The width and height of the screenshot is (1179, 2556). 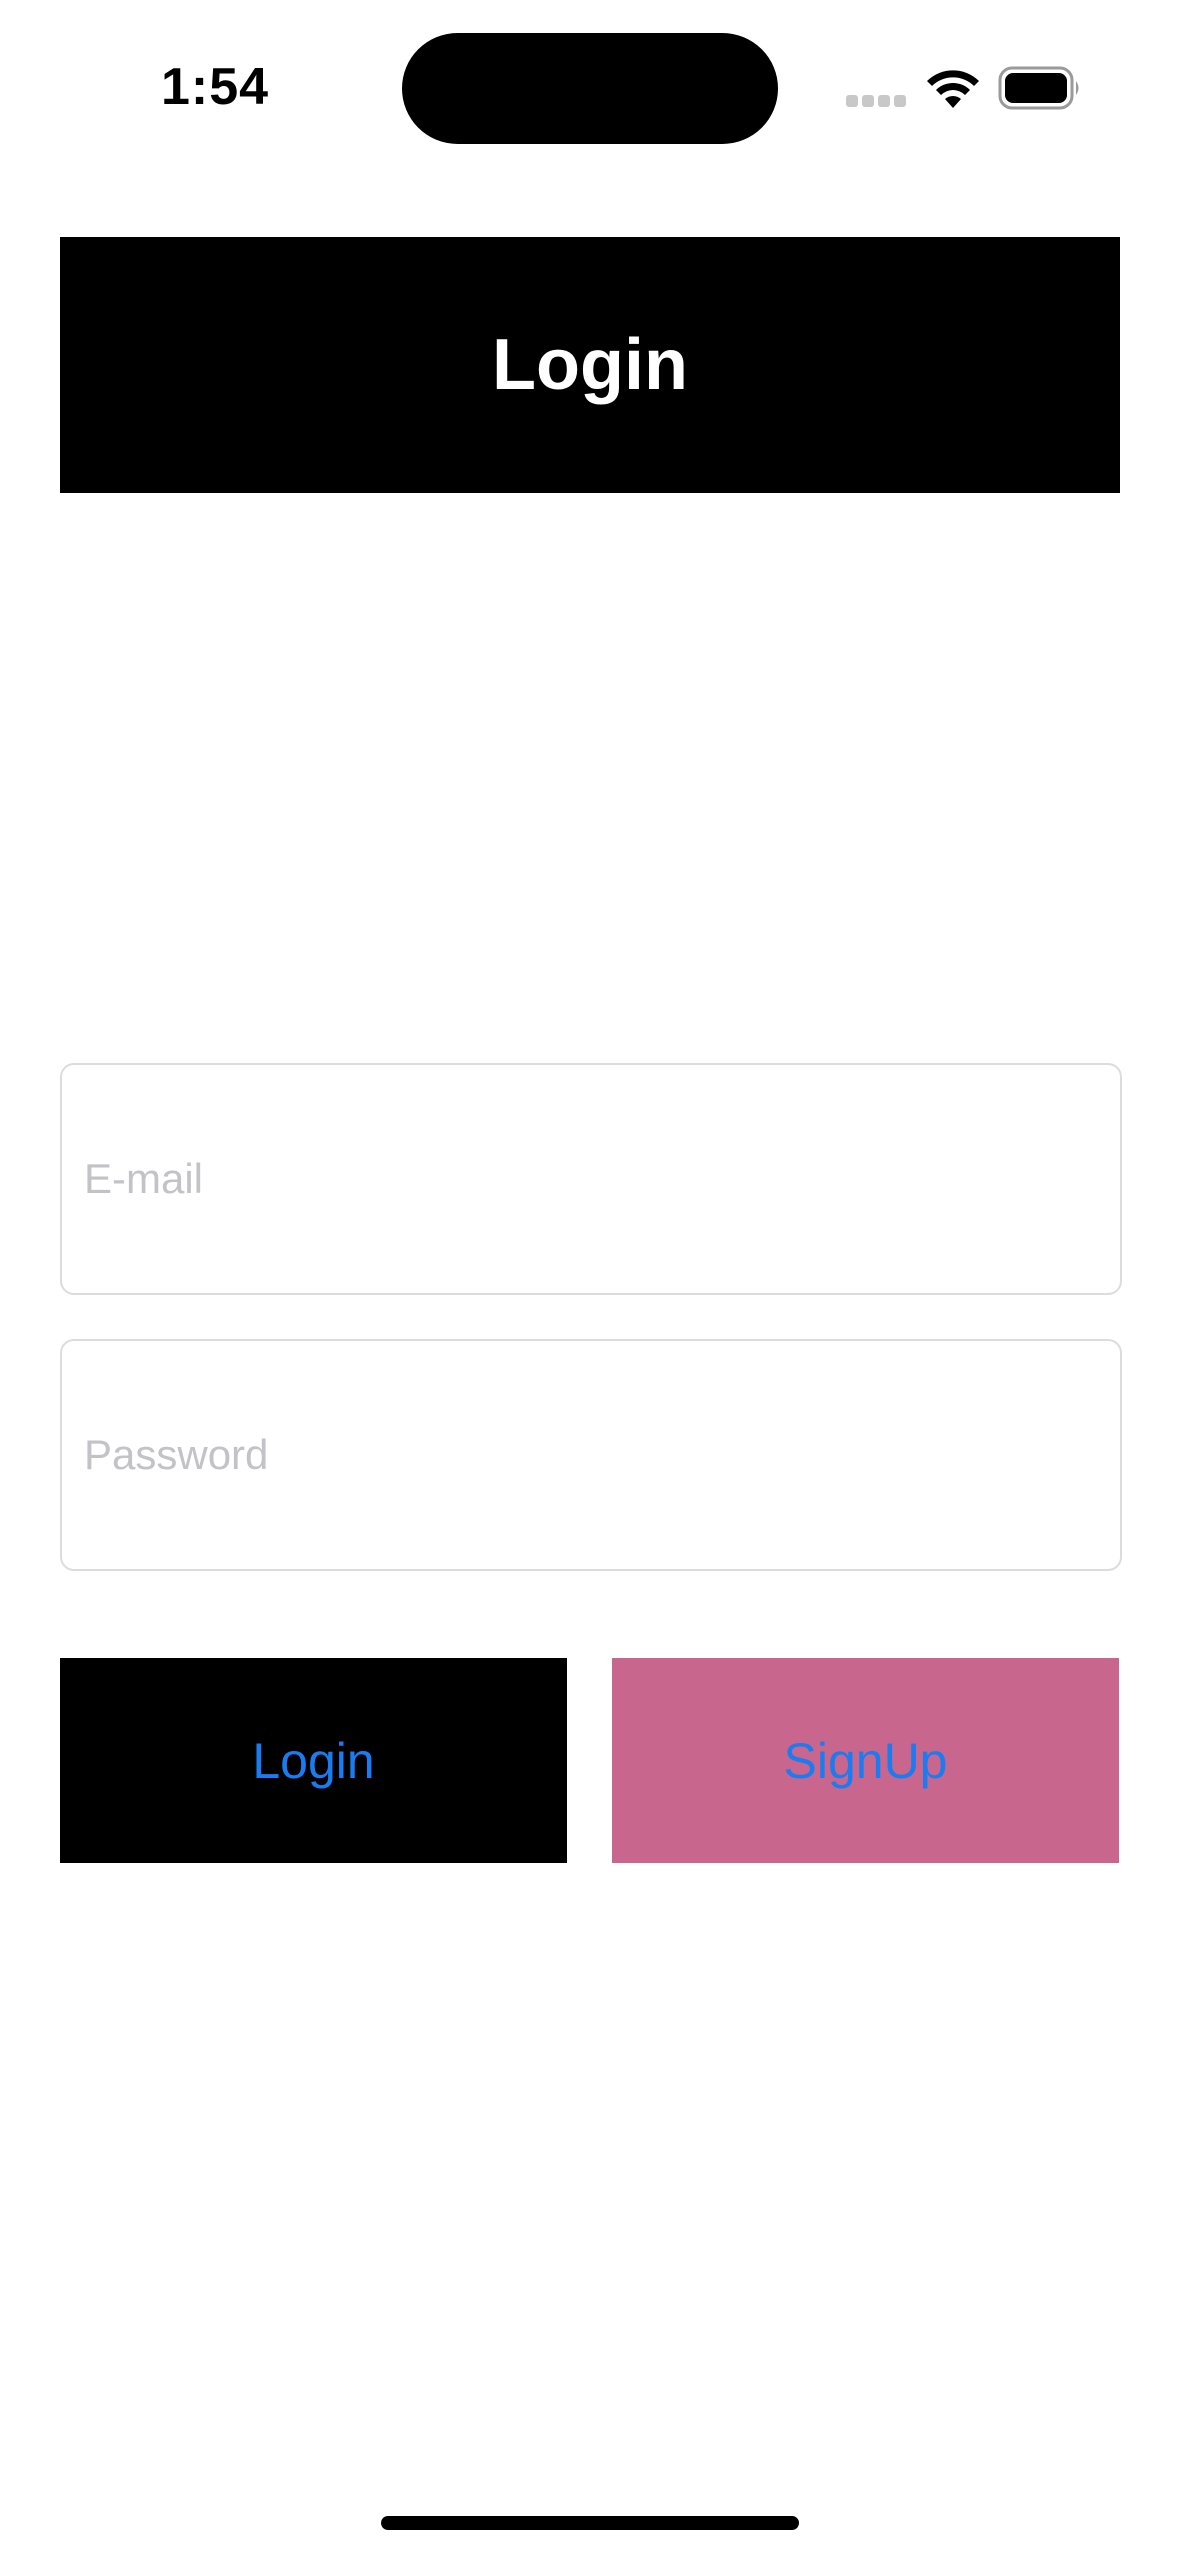 I want to click on email-field, so click(x=591, y=1179).